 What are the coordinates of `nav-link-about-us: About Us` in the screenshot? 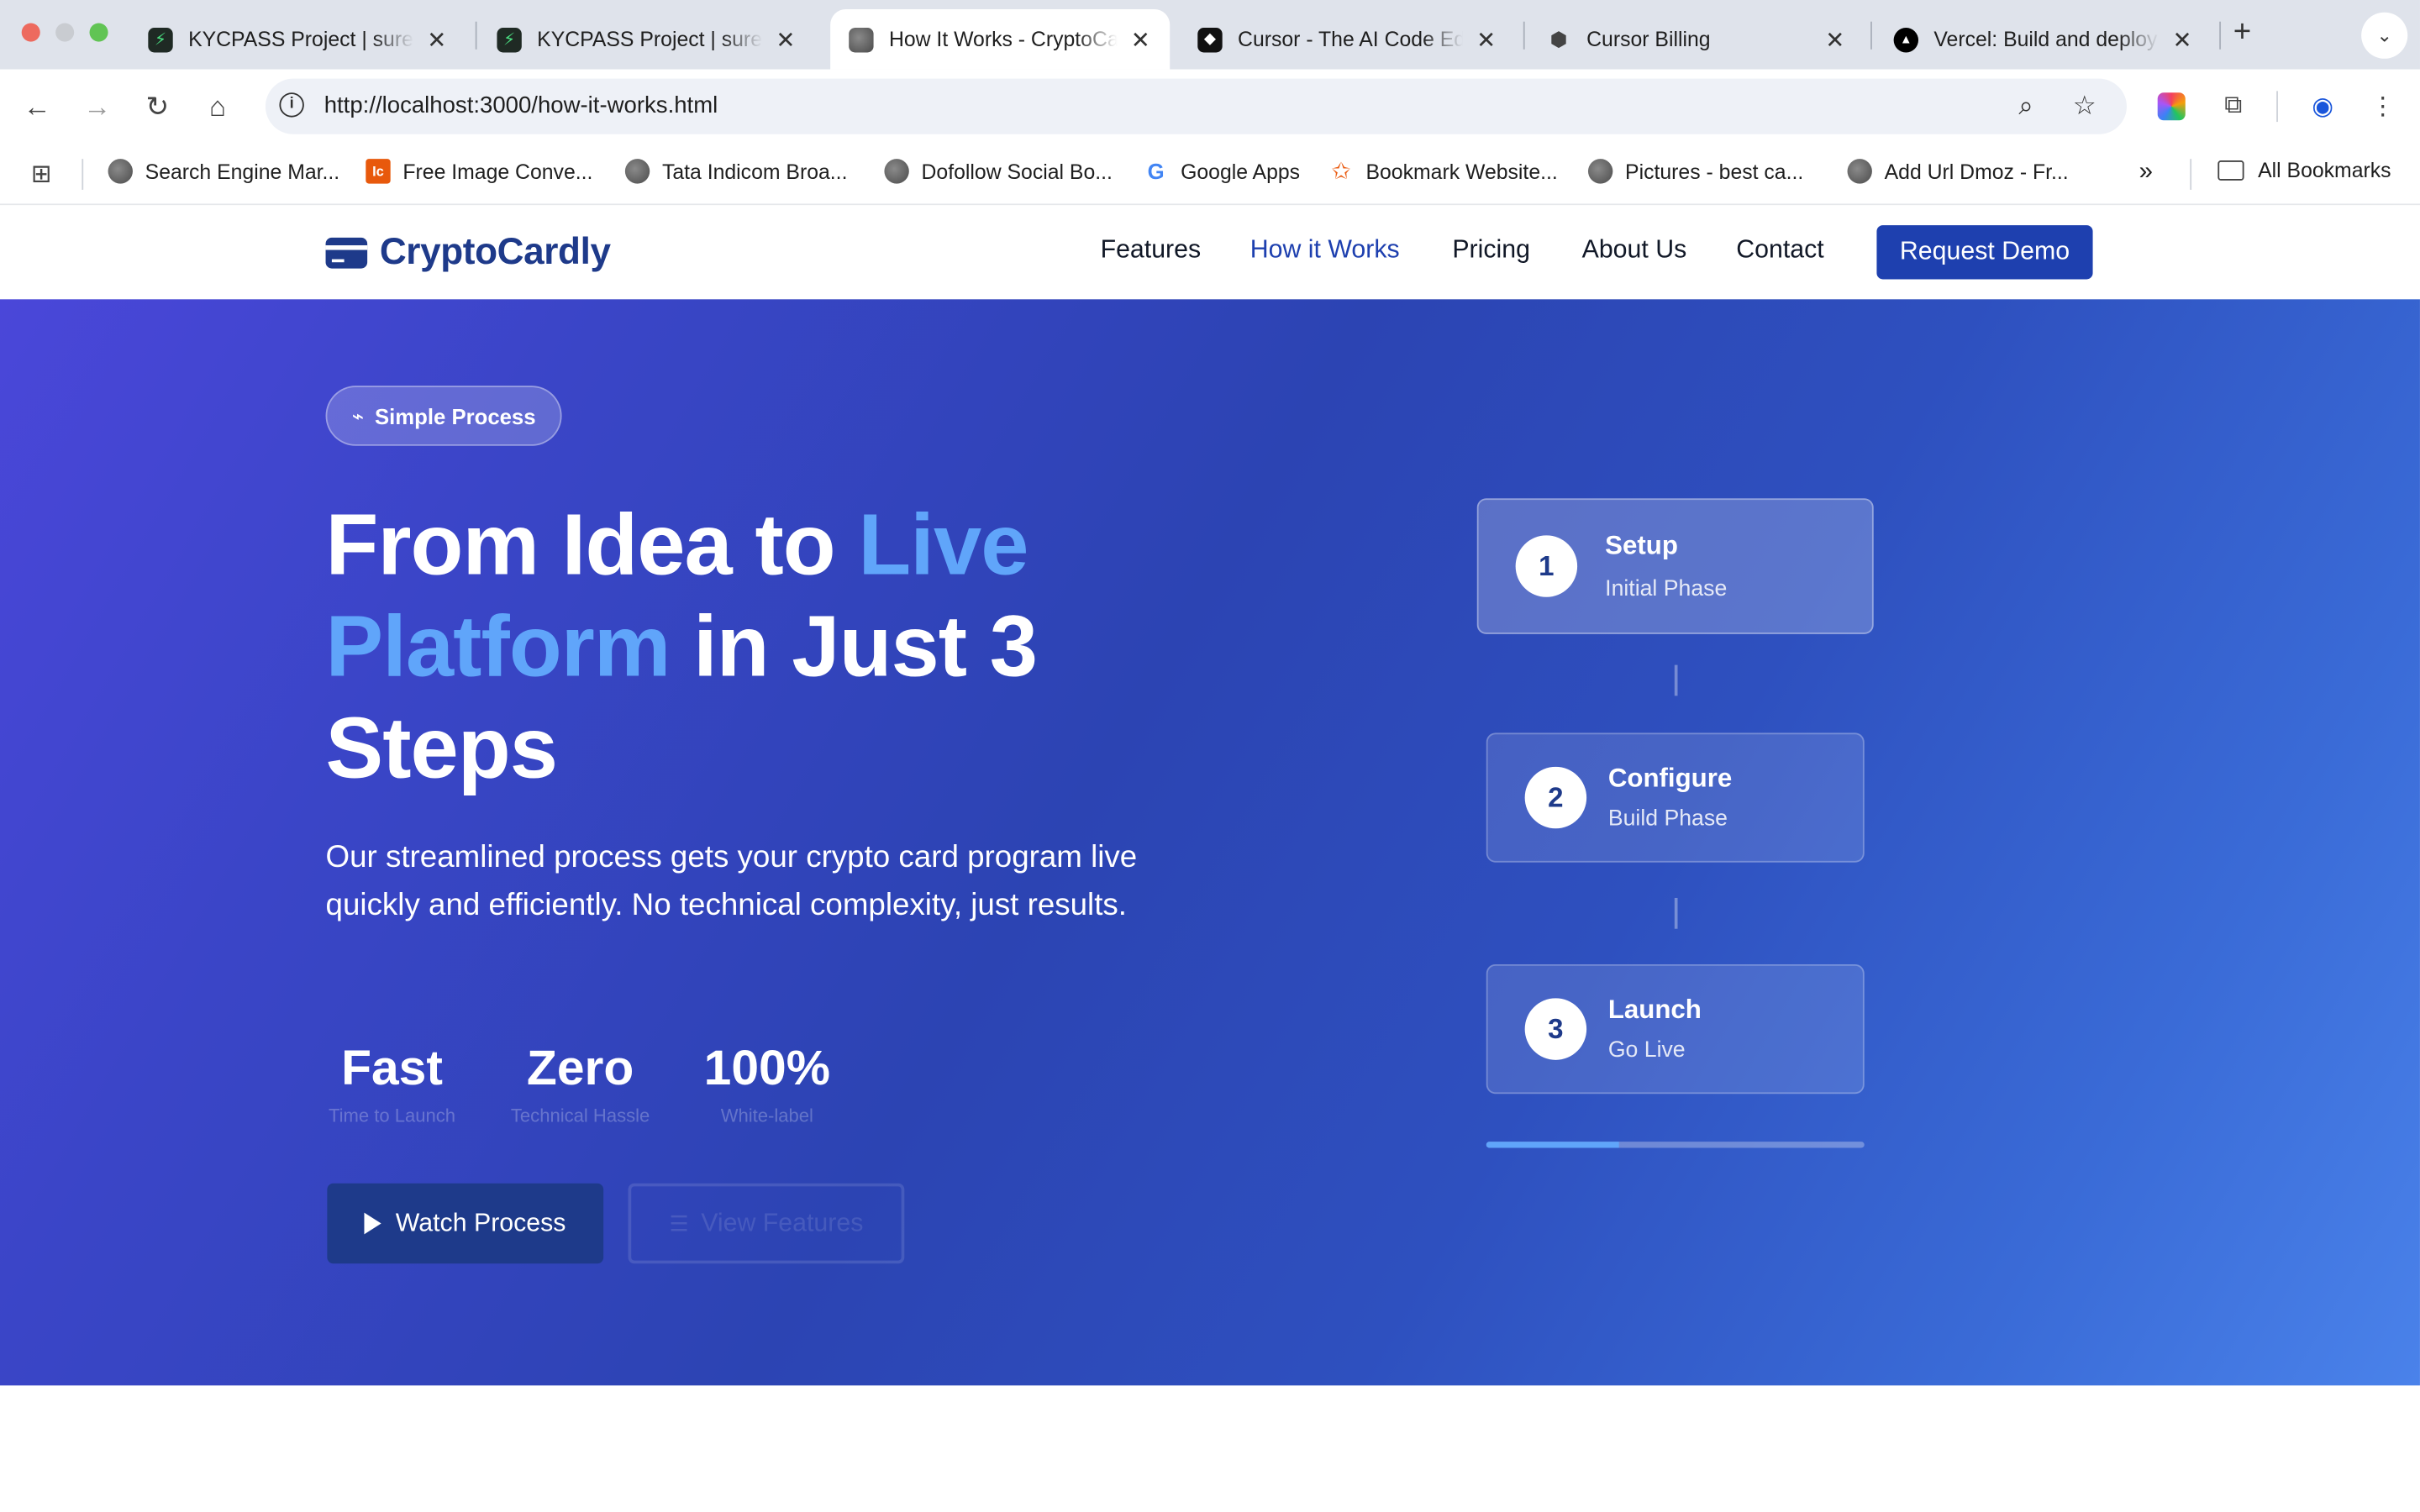 It's located at (1634, 250).